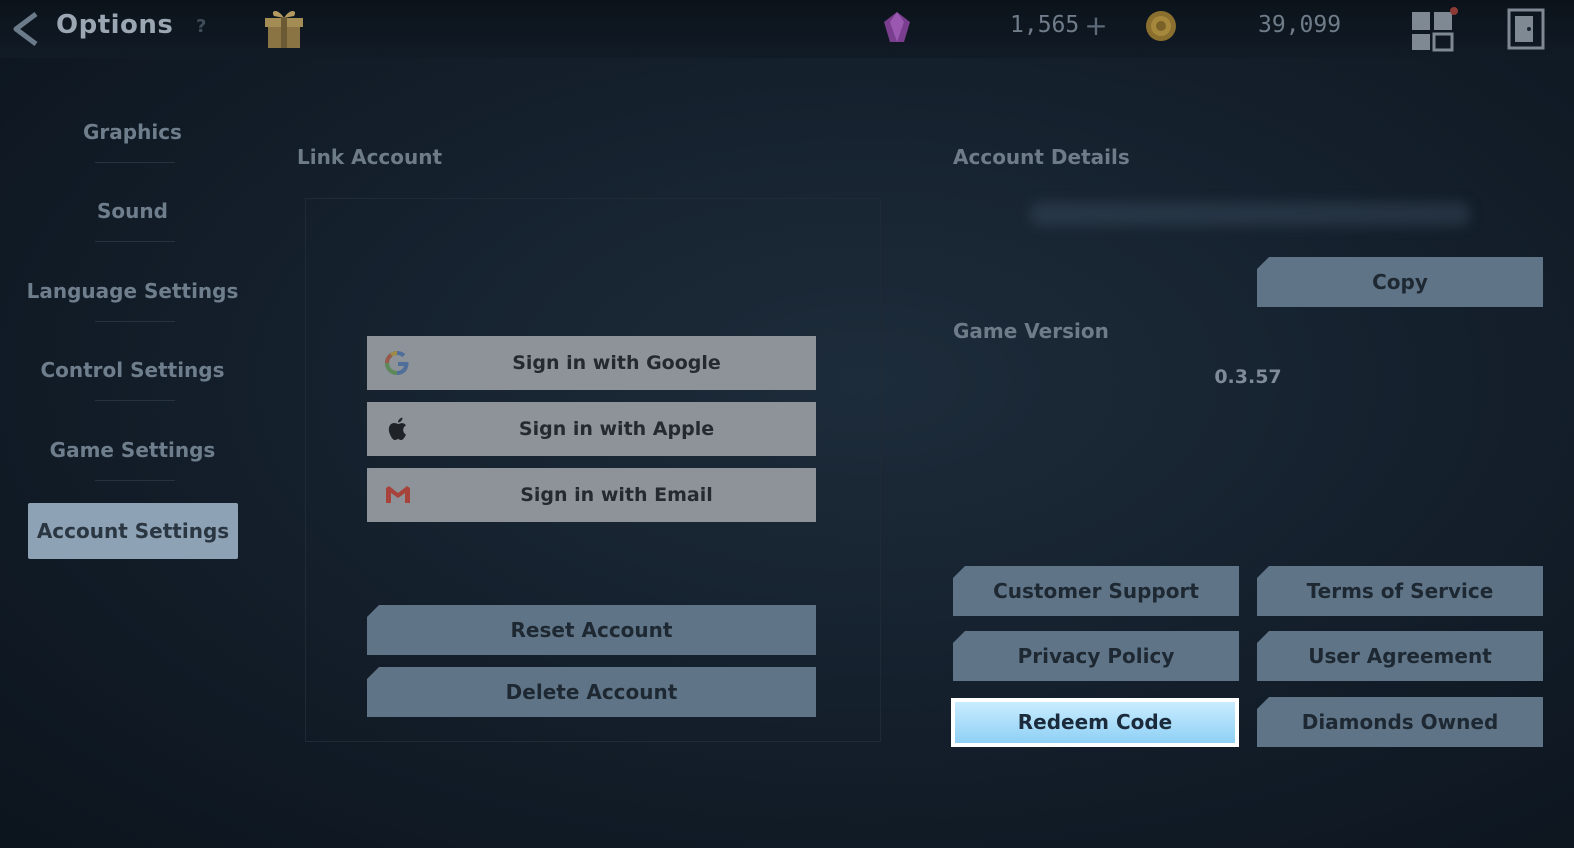 The width and height of the screenshot is (1574, 848). What do you see at coordinates (616, 495) in the screenshot?
I see `sign-in-email-label: Sign in with Email` at bounding box center [616, 495].